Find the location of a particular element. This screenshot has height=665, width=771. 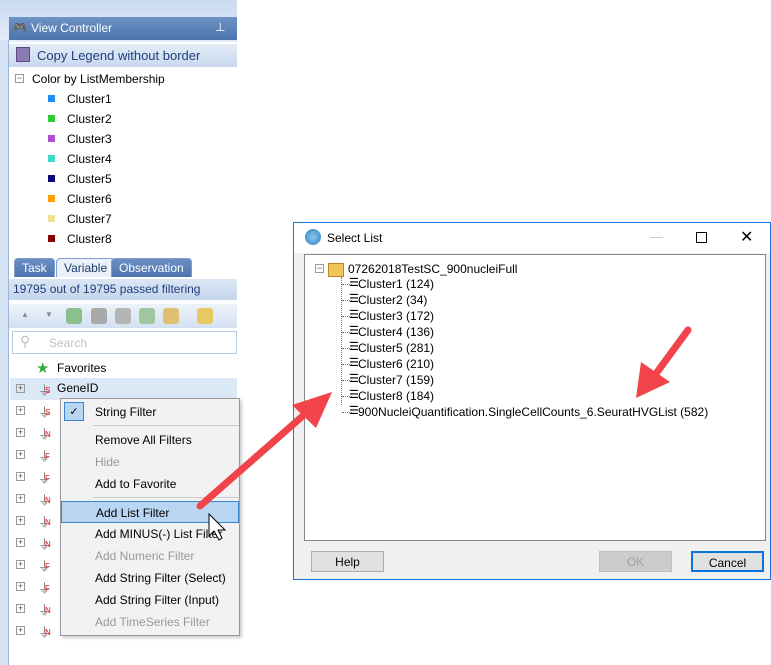

mouse-cursor-icon is located at coordinates (217, 526).